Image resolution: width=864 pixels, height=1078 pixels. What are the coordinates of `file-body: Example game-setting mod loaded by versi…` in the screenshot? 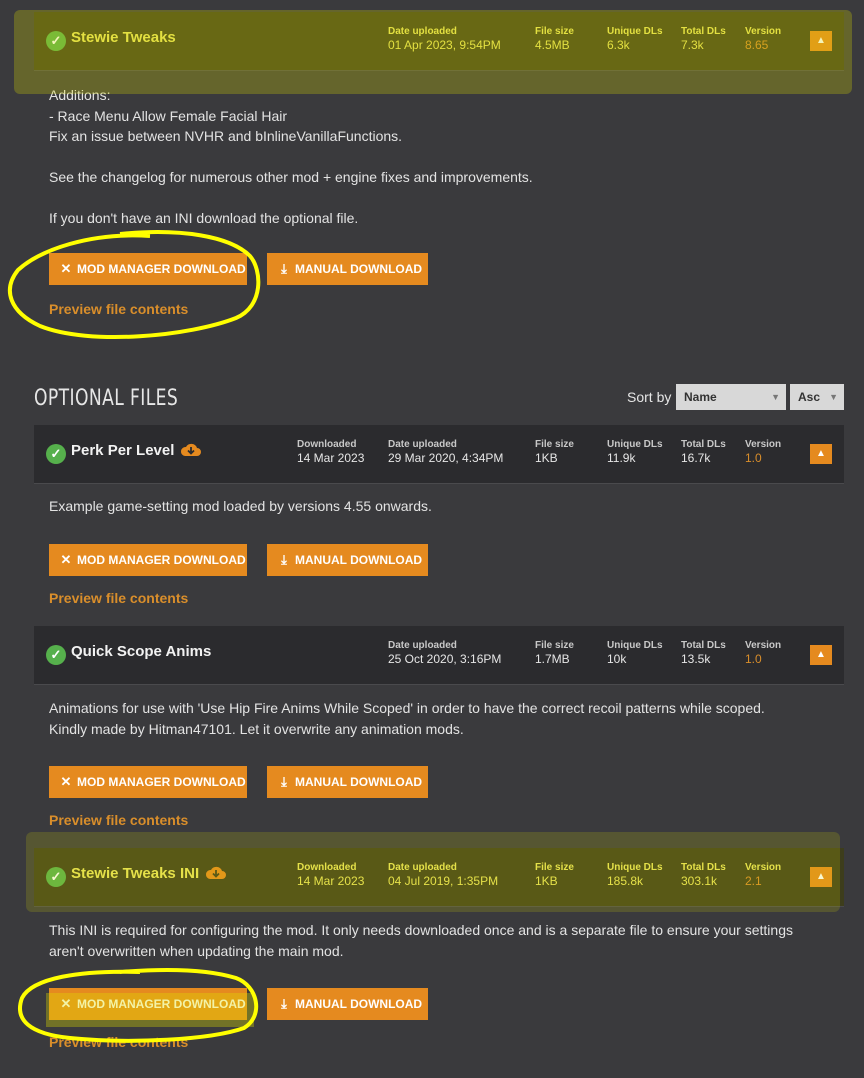 It's located at (439, 555).